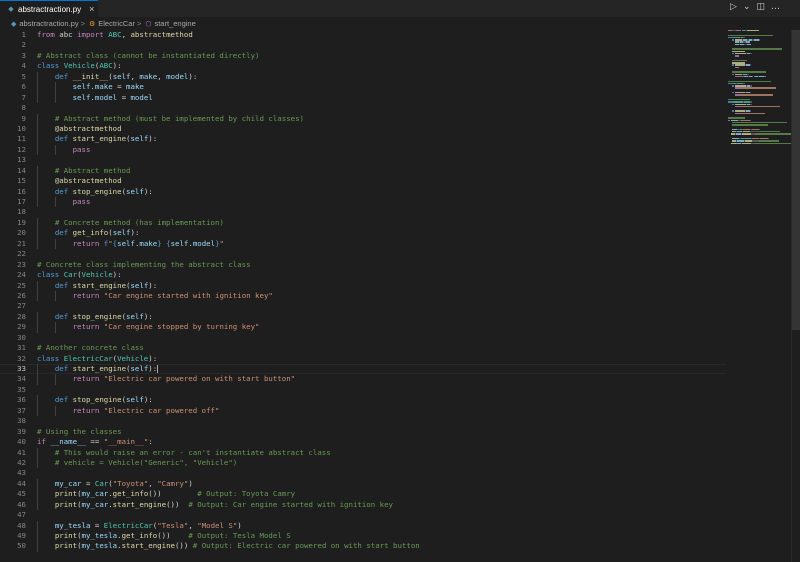 The image size is (800, 562). Describe the element at coordinates (49, 8) in the screenshot. I see `tab-abstractraction-py: ◆ abstractraction.py ×` at that location.